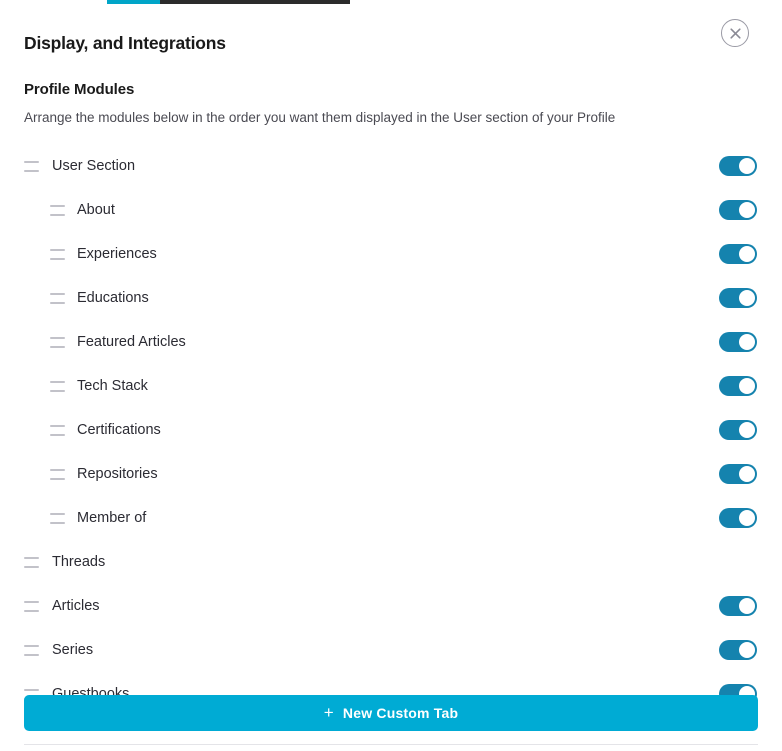  What do you see at coordinates (79, 562) in the screenshot?
I see `module-label: Threads` at bounding box center [79, 562].